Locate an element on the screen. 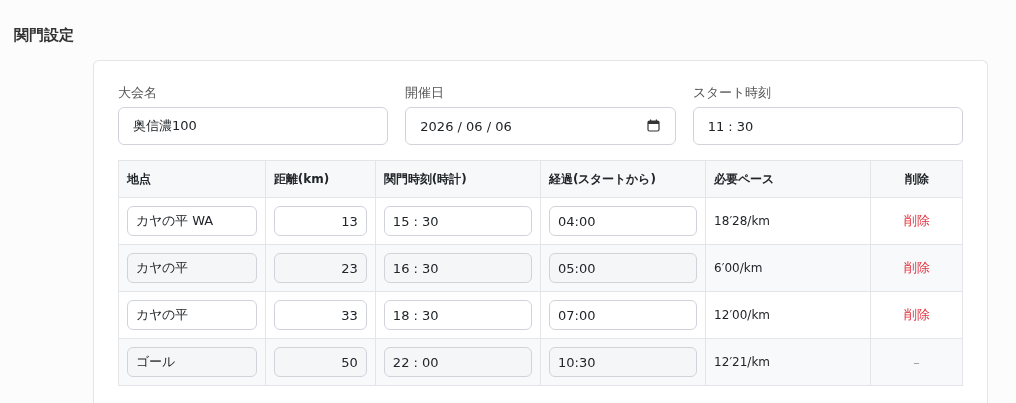 Image resolution: width=1016 pixels, height=403 pixels. distance-field: 13 is located at coordinates (320, 221).